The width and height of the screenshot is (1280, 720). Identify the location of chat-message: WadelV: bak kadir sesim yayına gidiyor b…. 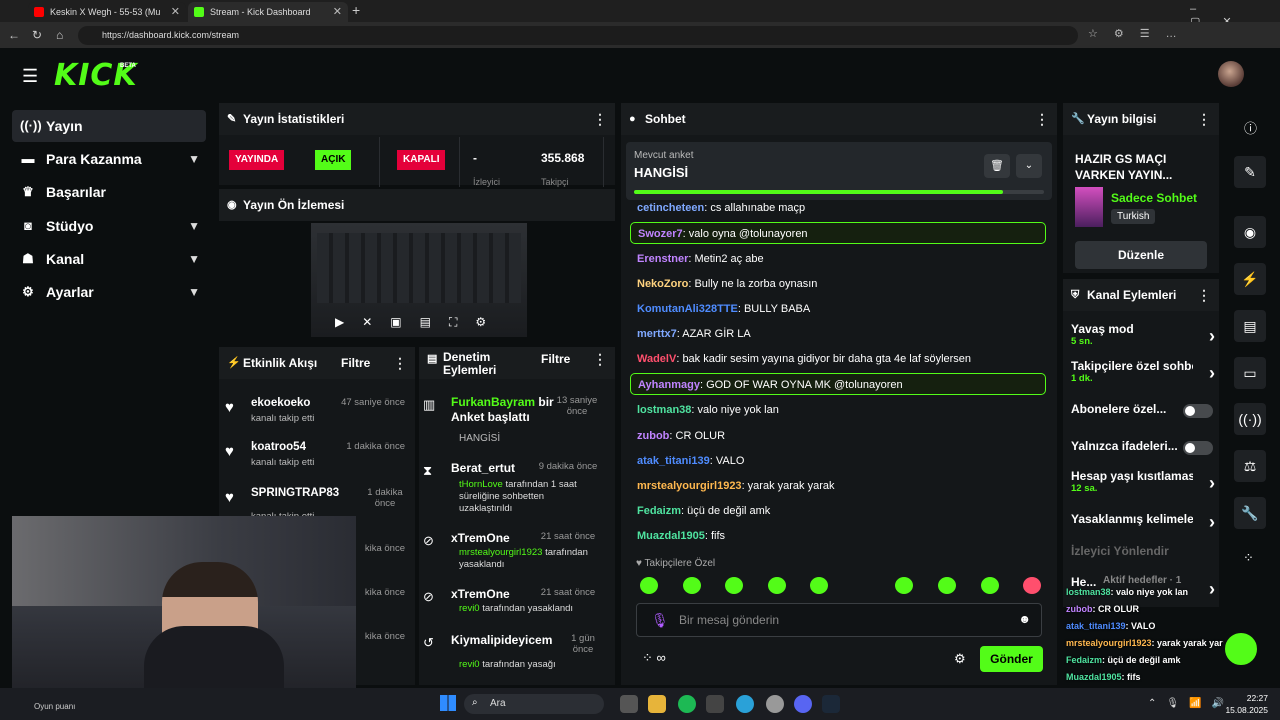
(838, 359).